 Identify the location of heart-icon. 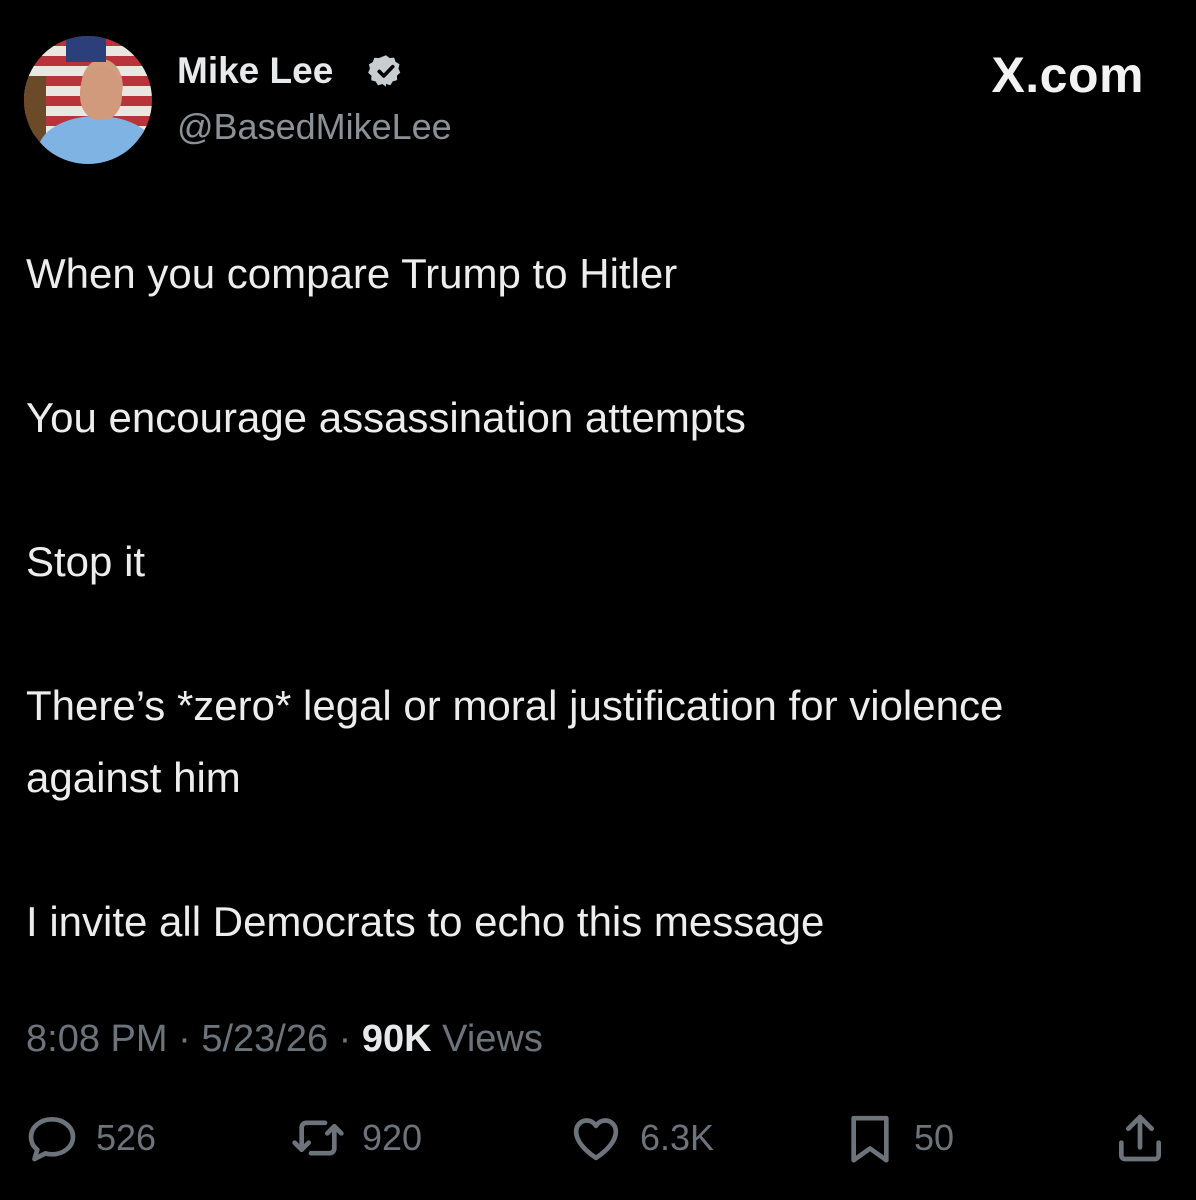
(596, 1139).